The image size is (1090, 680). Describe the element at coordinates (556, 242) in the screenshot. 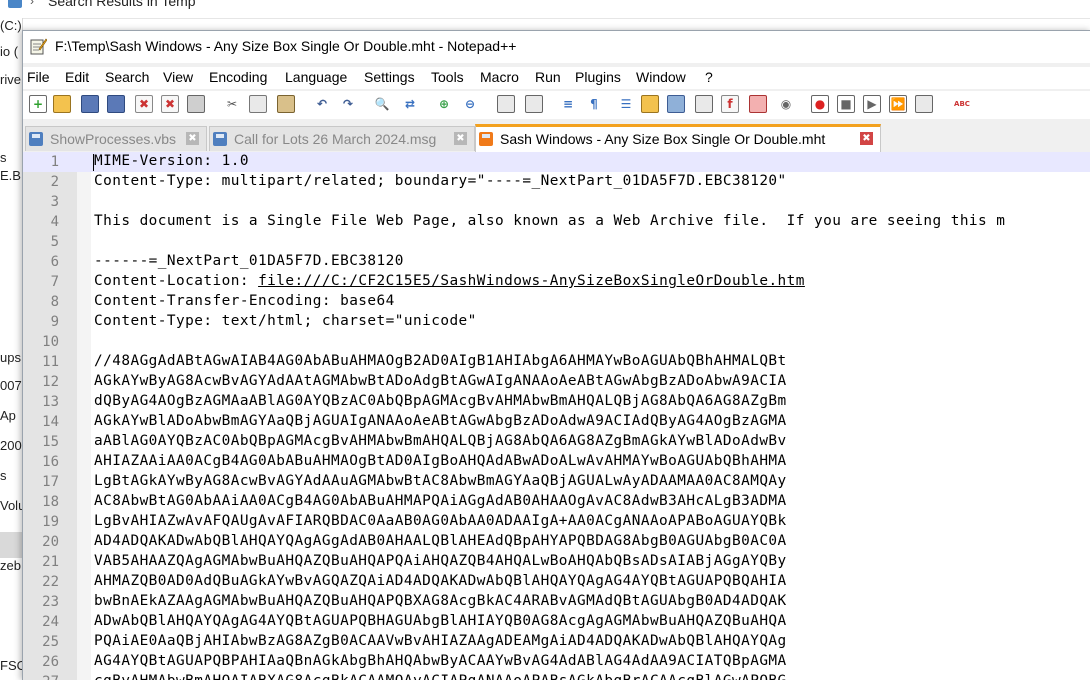

I see `editor-line: 5` at that location.